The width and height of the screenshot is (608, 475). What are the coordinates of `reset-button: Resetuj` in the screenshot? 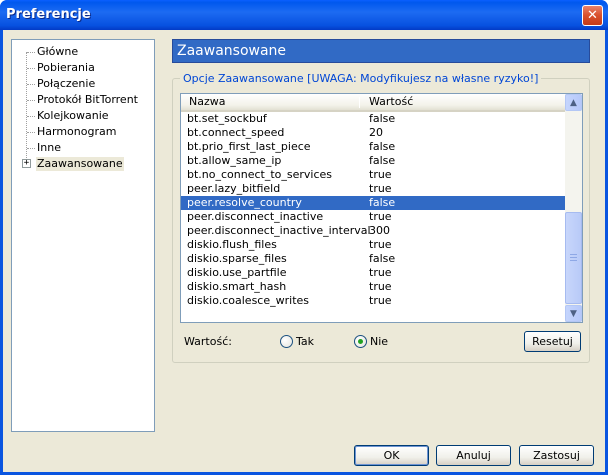 It's located at (552, 341).